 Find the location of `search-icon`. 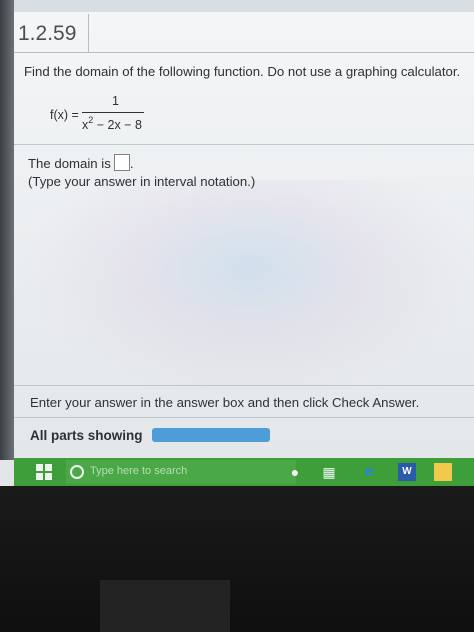

search-icon is located at coordinates (77, 472).